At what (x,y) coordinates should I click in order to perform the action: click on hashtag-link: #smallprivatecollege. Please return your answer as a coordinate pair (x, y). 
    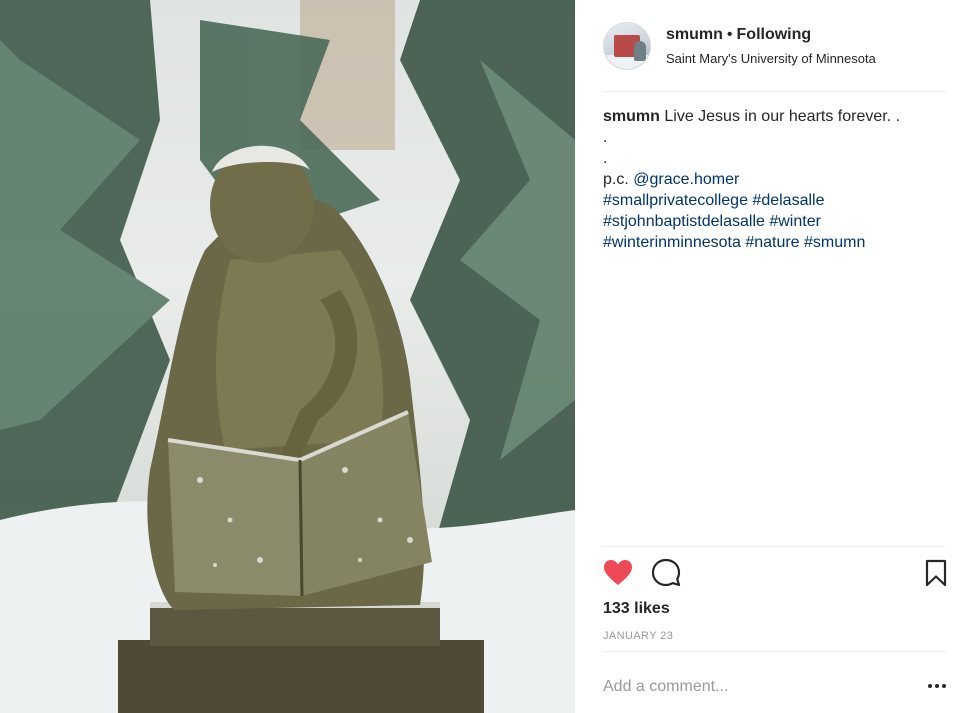
    Looking at the image, I should click on (675, 200).